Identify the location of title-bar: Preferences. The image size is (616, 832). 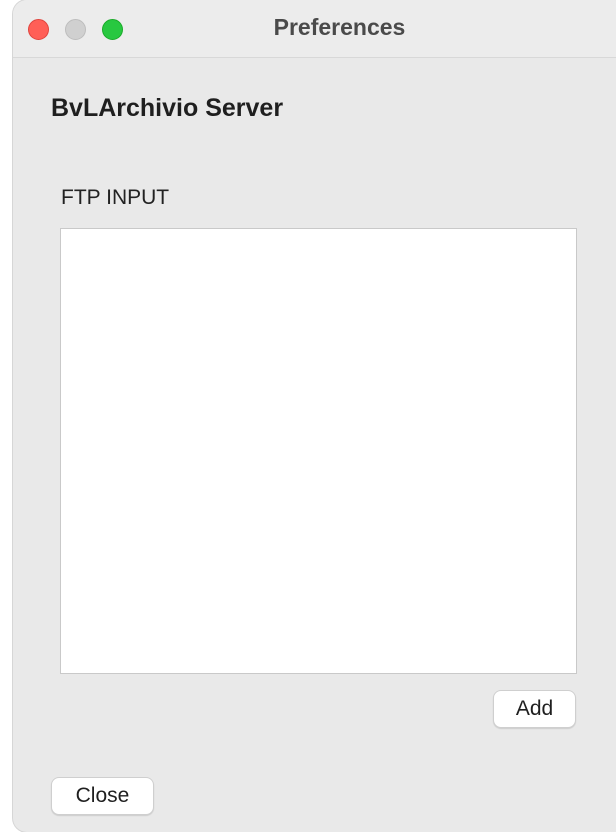
(314, 29).